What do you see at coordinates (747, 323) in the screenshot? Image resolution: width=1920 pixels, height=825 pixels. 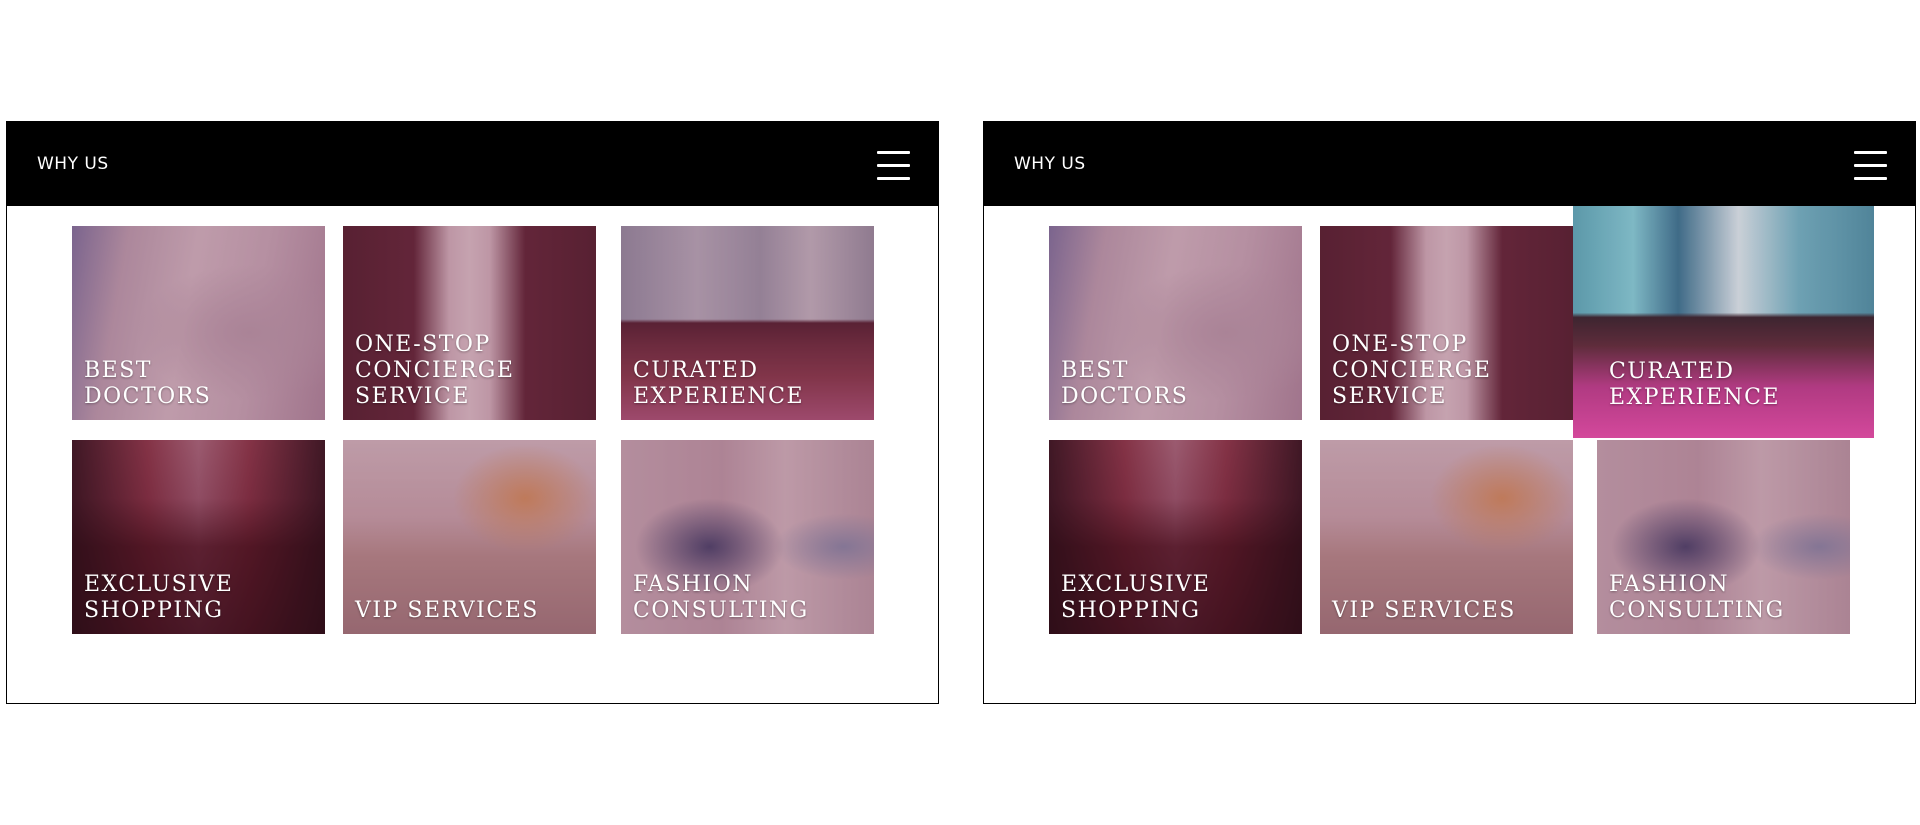 I see `tile-curated-experience: CURATED EXPERIENCE` at bounding box center [747, 323].